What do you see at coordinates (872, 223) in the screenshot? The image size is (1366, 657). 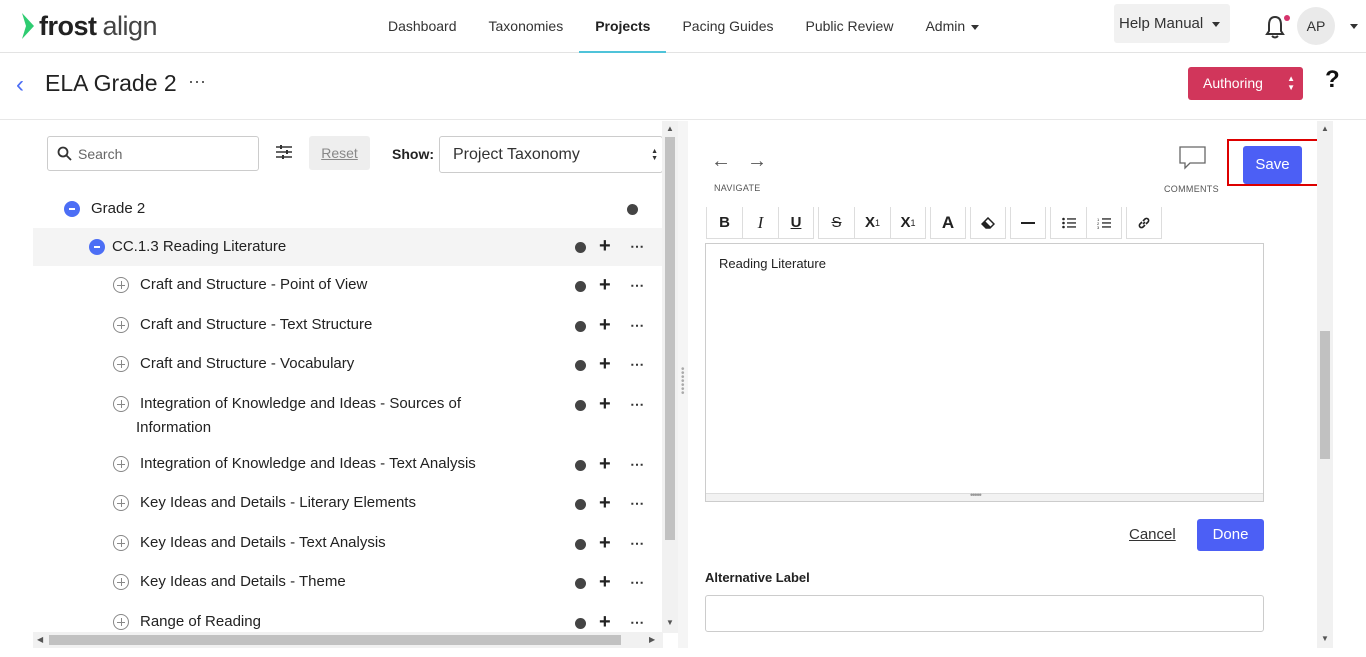 I see `superscript-icon: X1` at bounding box center [872, 223].